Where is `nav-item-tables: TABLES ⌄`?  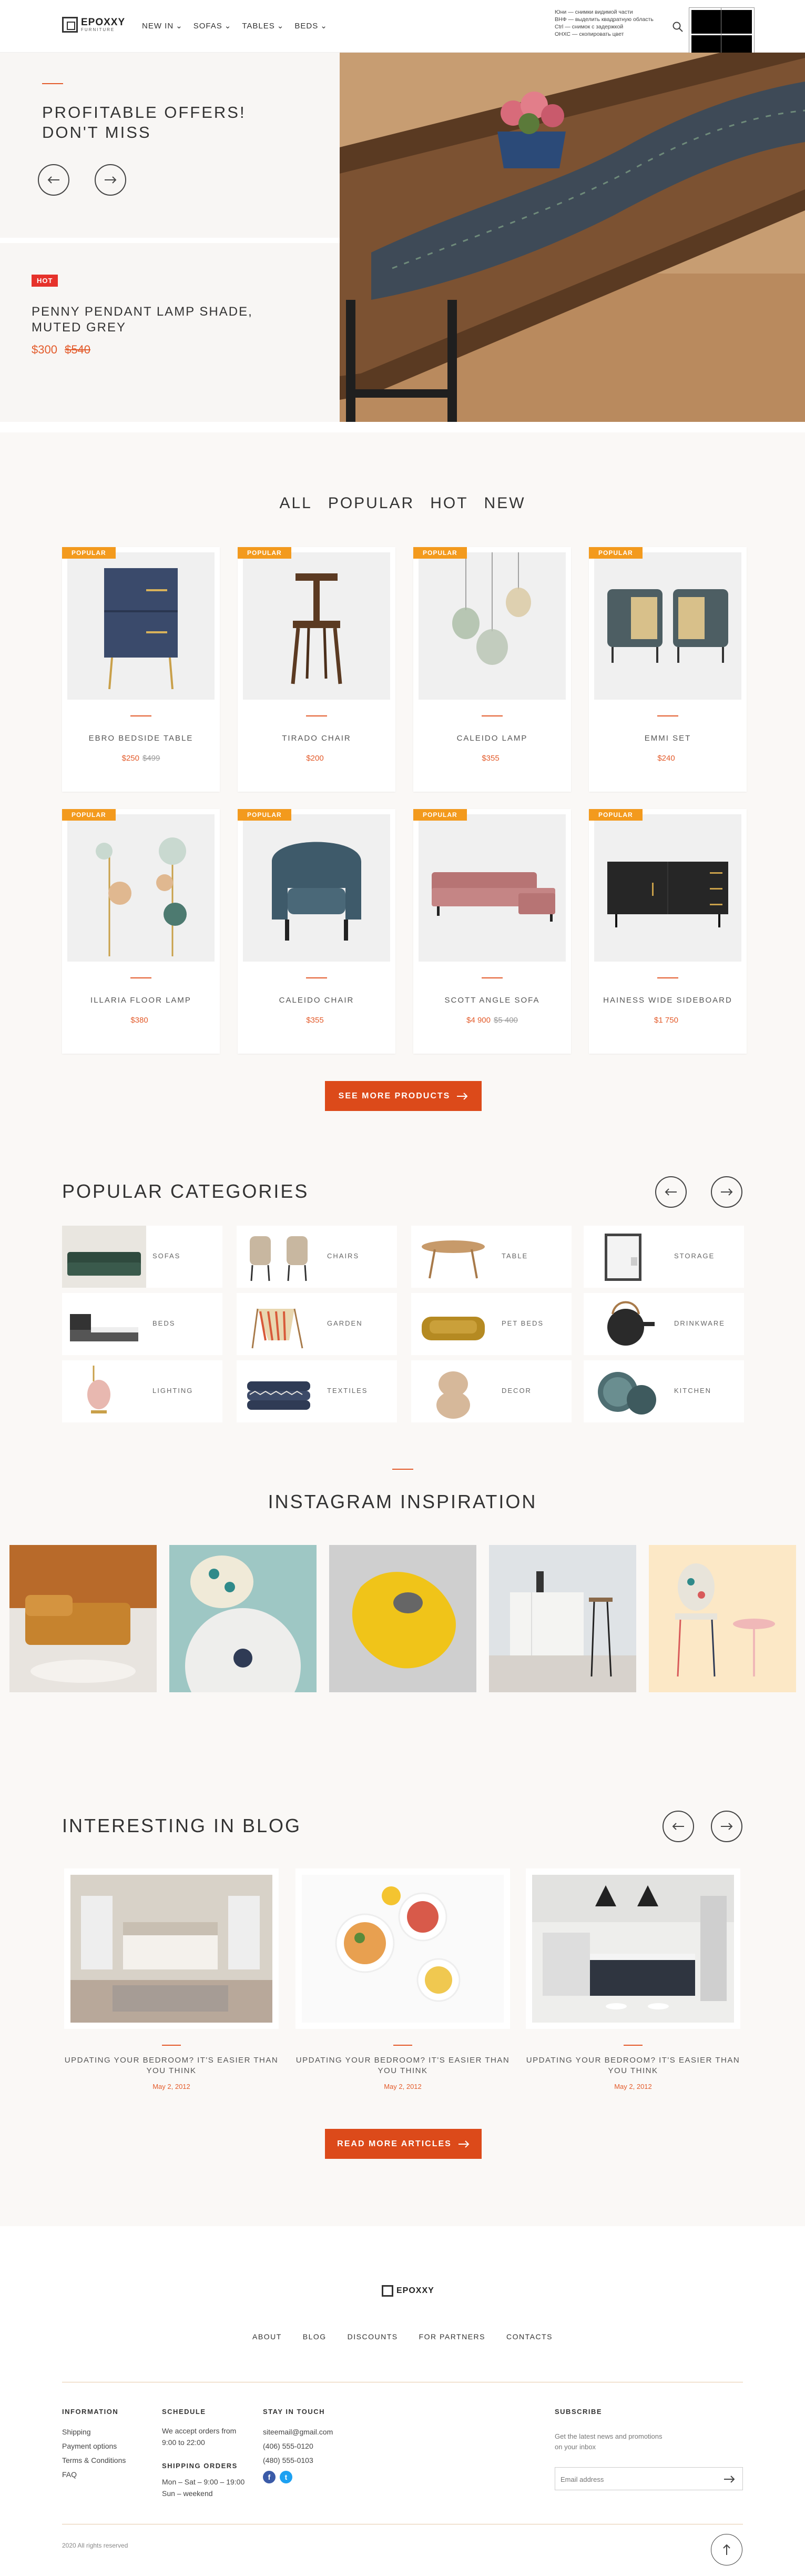
nav-item-tables: TABLES ⌄ is located at coordinates (263, 26).